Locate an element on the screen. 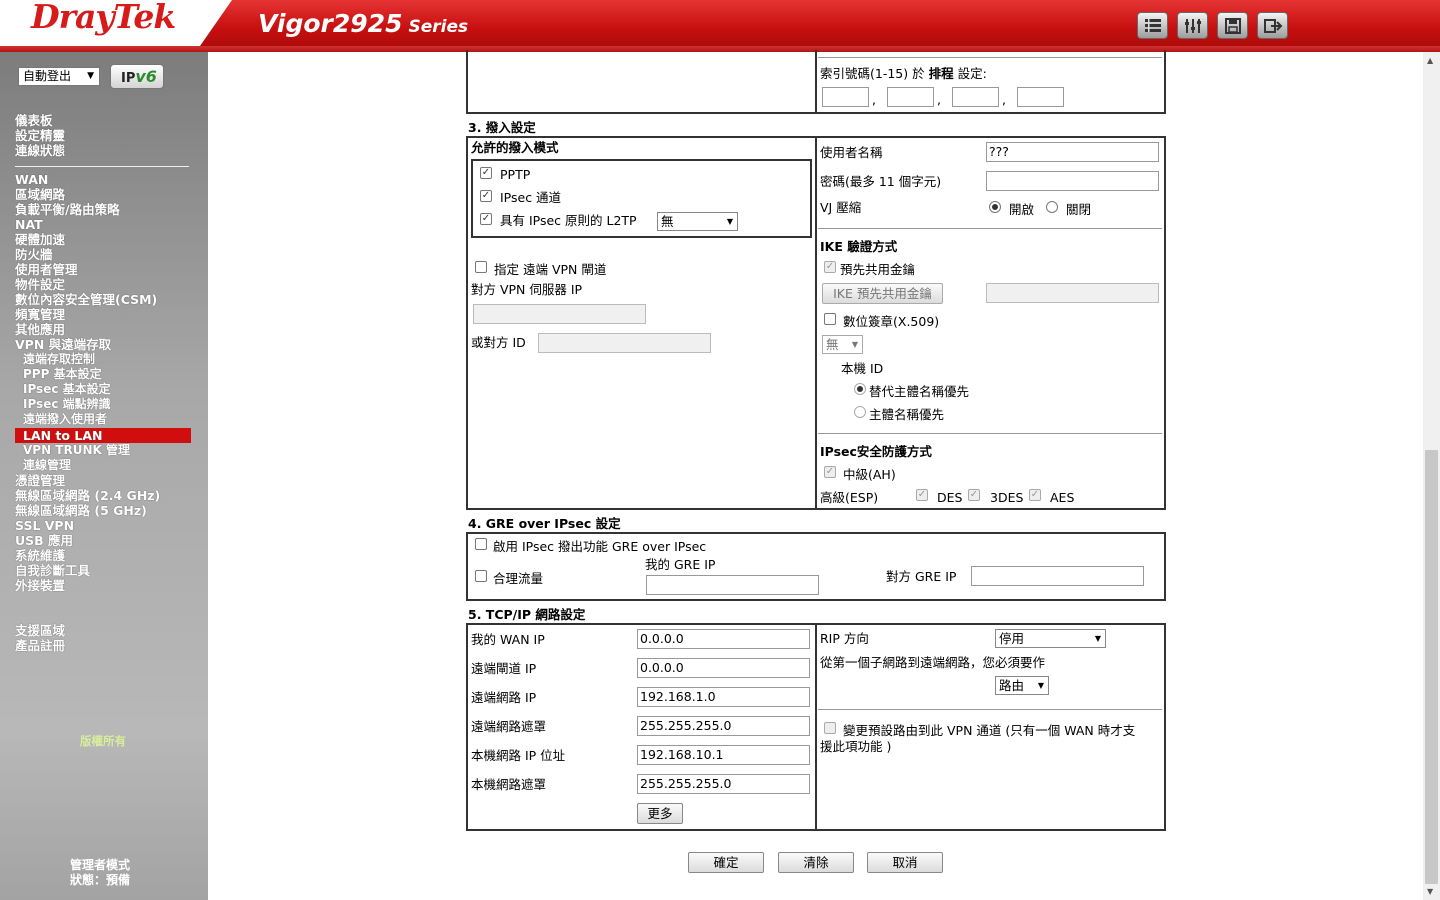 Image resolution: width=1440 pixels, height=900 pixels. cancel-button: 取消 is located at coordinates (905, 862).